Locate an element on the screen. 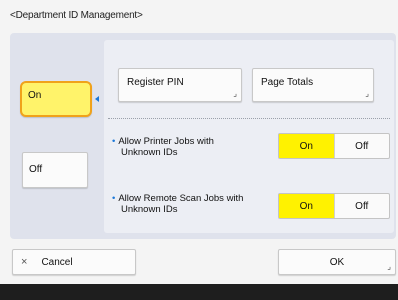 This screenshot has width=398, height=300. cancel-label: Cancel is located at coordinates (57, 262).